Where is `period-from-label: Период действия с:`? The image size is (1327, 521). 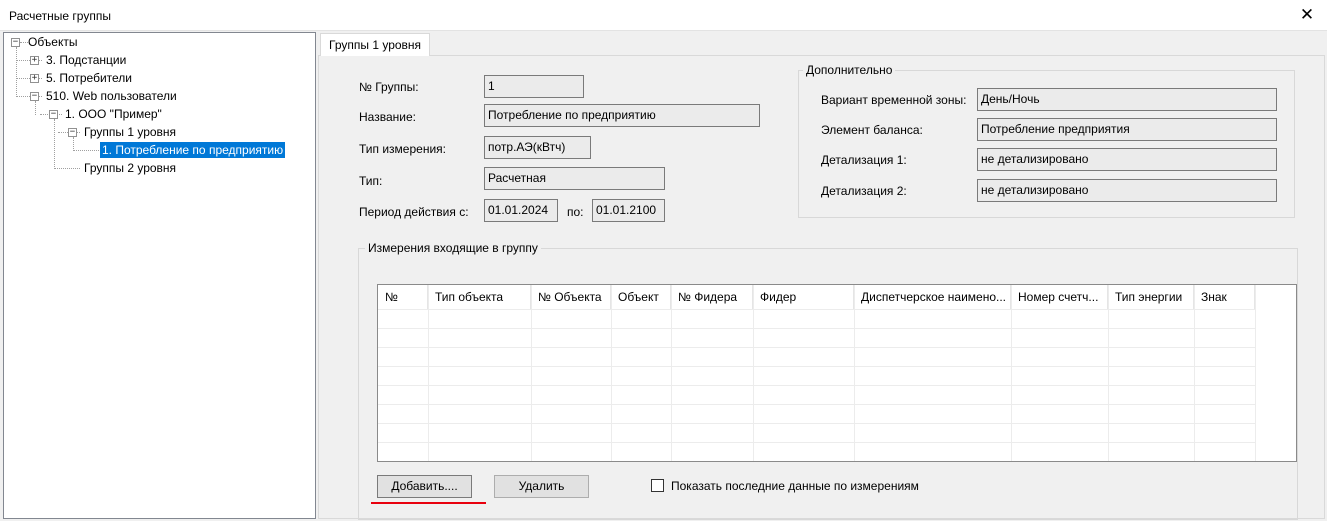 period-from-label: Период действия с: is located at coordinates (414, 212).